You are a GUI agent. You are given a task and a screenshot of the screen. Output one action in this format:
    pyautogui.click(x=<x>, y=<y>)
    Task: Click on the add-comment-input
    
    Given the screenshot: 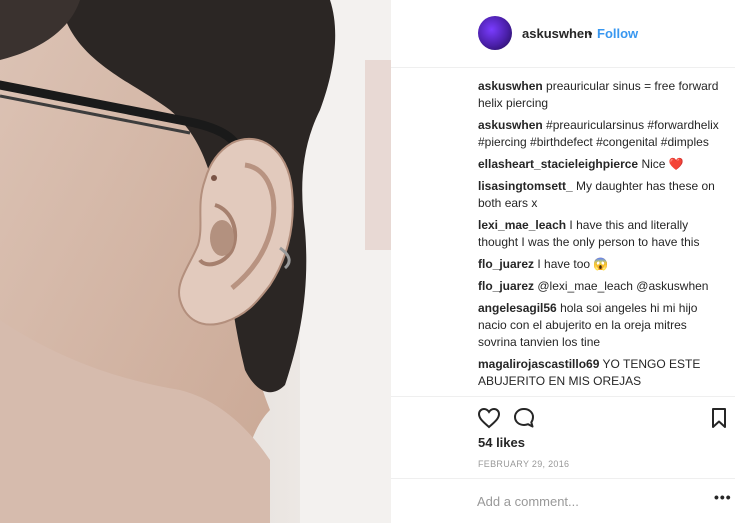 What is the action you would take?
    pyautogui.click(x=587, y=501)
    